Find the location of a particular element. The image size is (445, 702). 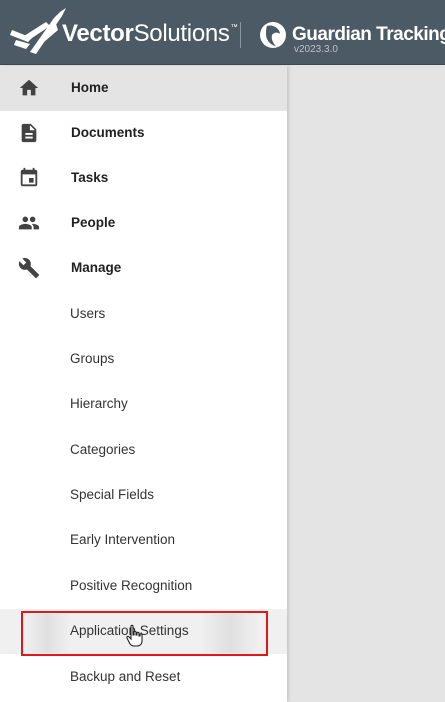

sidebar-item-label: People is located at coordinates (93, 222).